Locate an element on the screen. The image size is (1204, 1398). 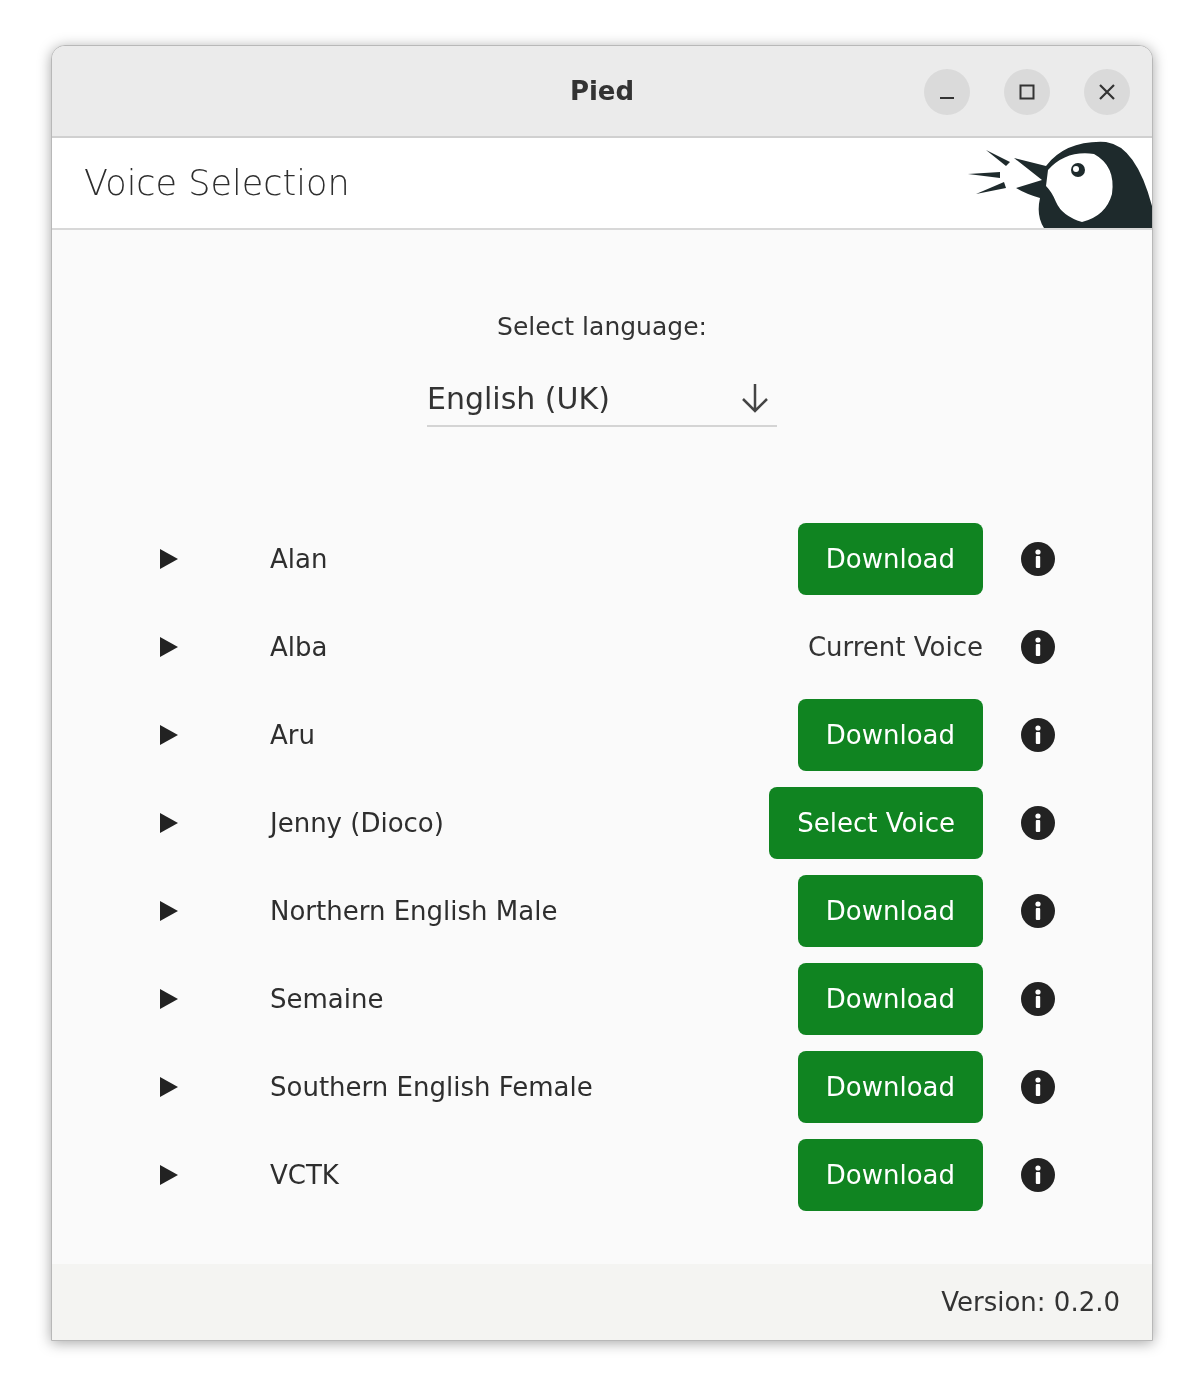
voice-name: Aru is located at coordinates (293, 735).